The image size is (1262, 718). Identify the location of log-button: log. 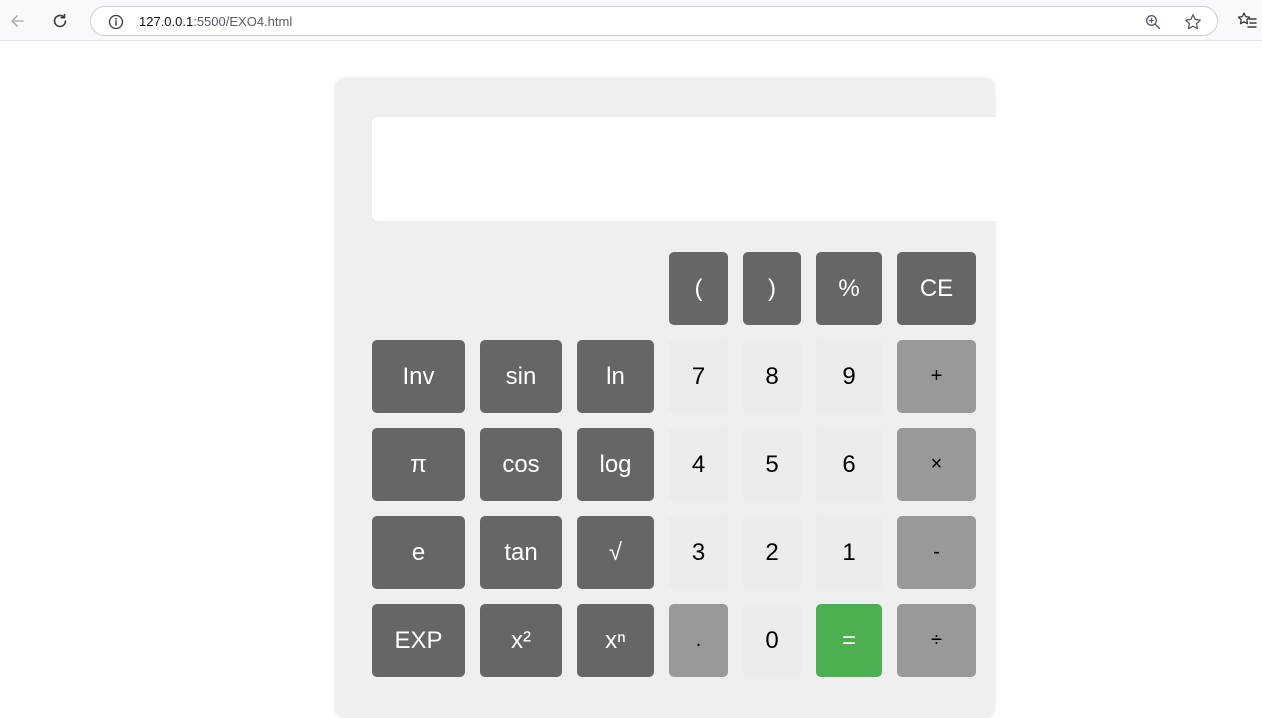
(615, 464).